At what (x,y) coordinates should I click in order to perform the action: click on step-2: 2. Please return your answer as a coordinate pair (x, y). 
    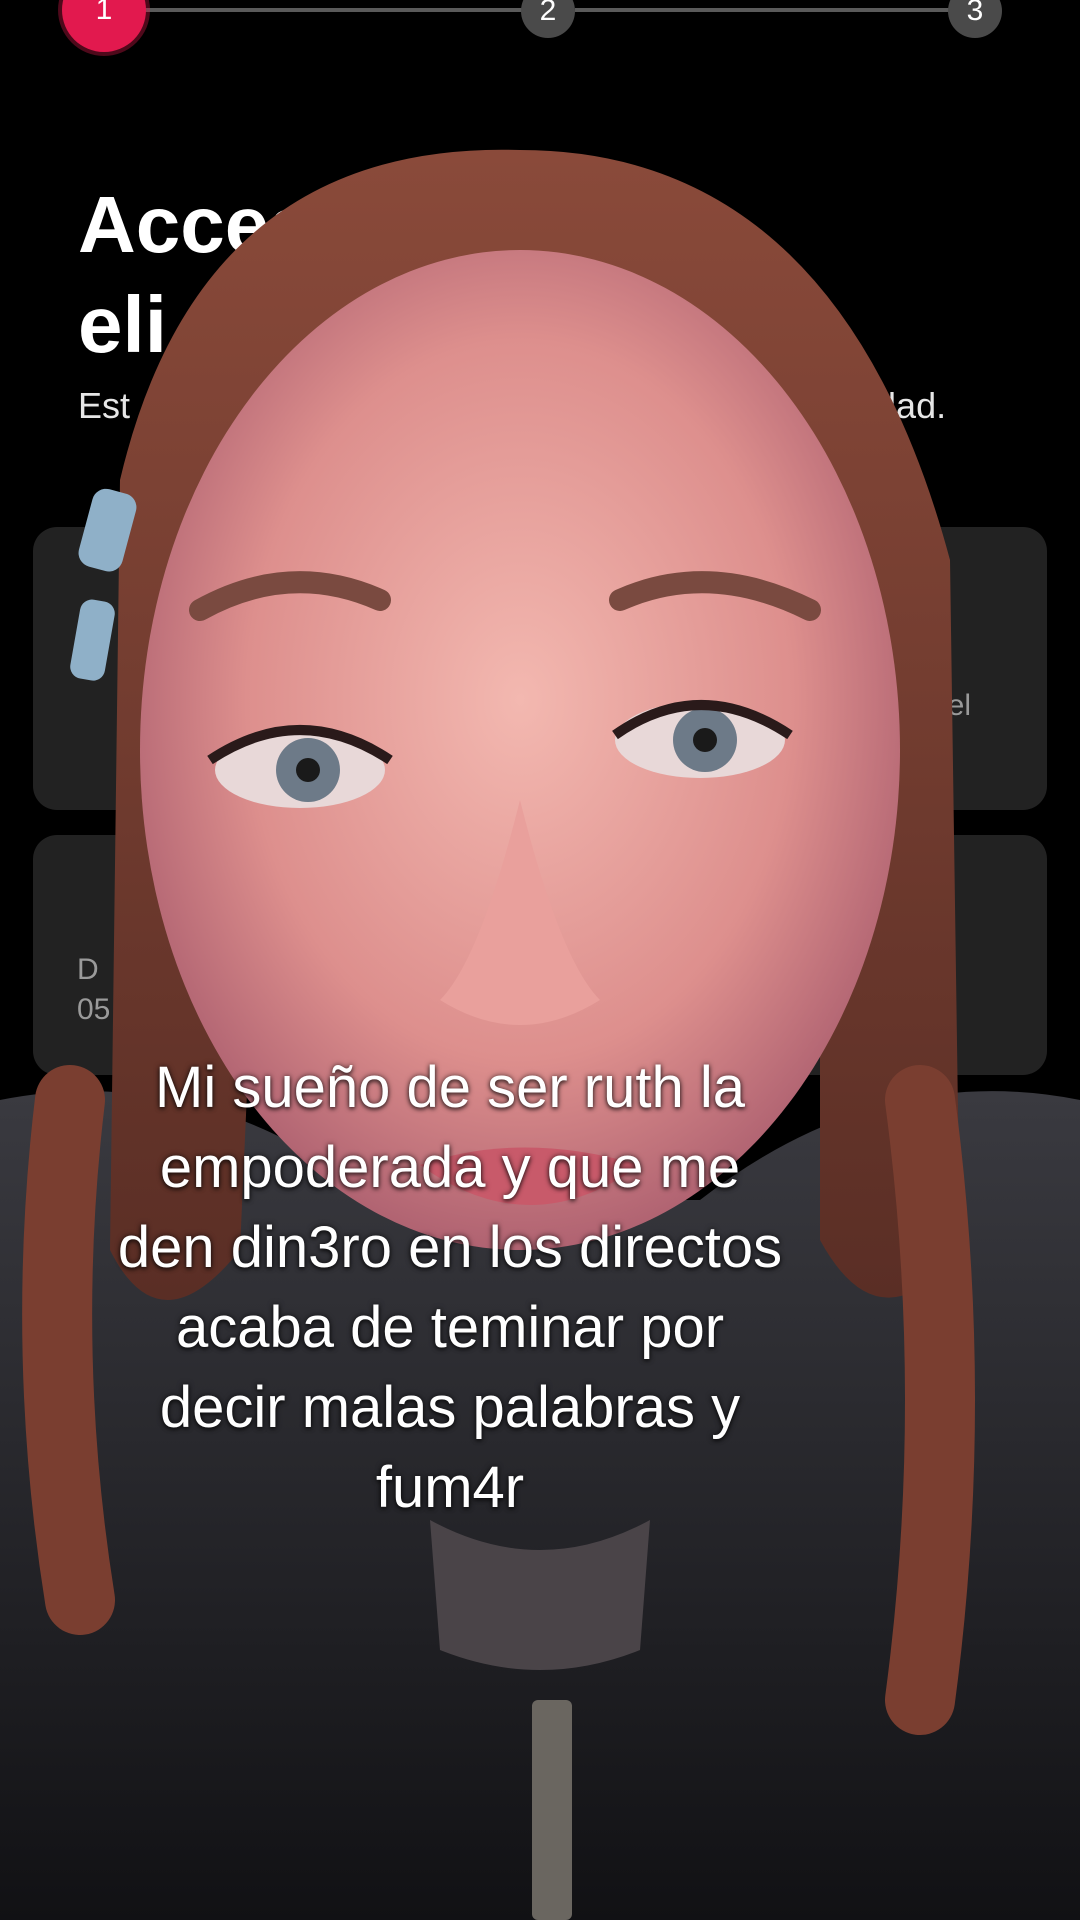
    Looking at the image, I should click on (548, 19).